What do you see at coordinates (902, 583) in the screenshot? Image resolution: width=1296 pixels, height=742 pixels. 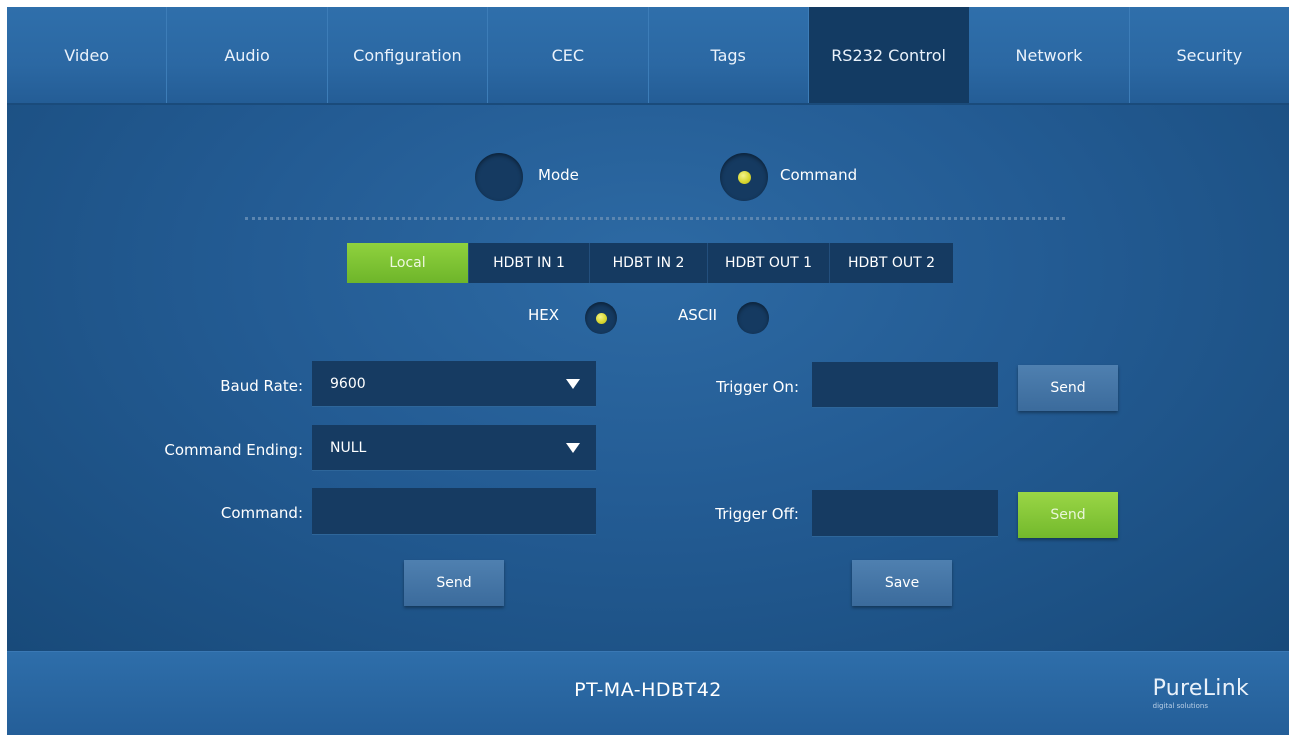 I see `save-button: Save` at bounding box center [902, 583].